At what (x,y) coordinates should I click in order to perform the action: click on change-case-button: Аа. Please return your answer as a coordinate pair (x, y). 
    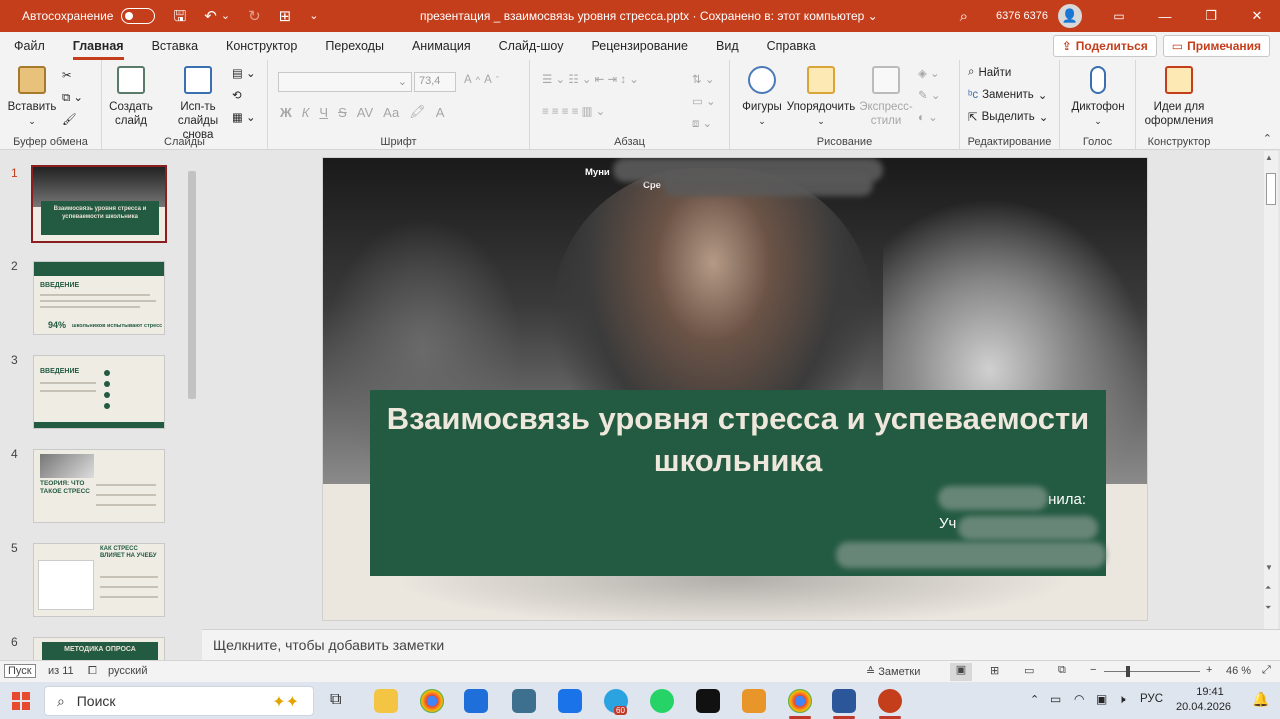
    Looking at the image, I should click on (391, 112).